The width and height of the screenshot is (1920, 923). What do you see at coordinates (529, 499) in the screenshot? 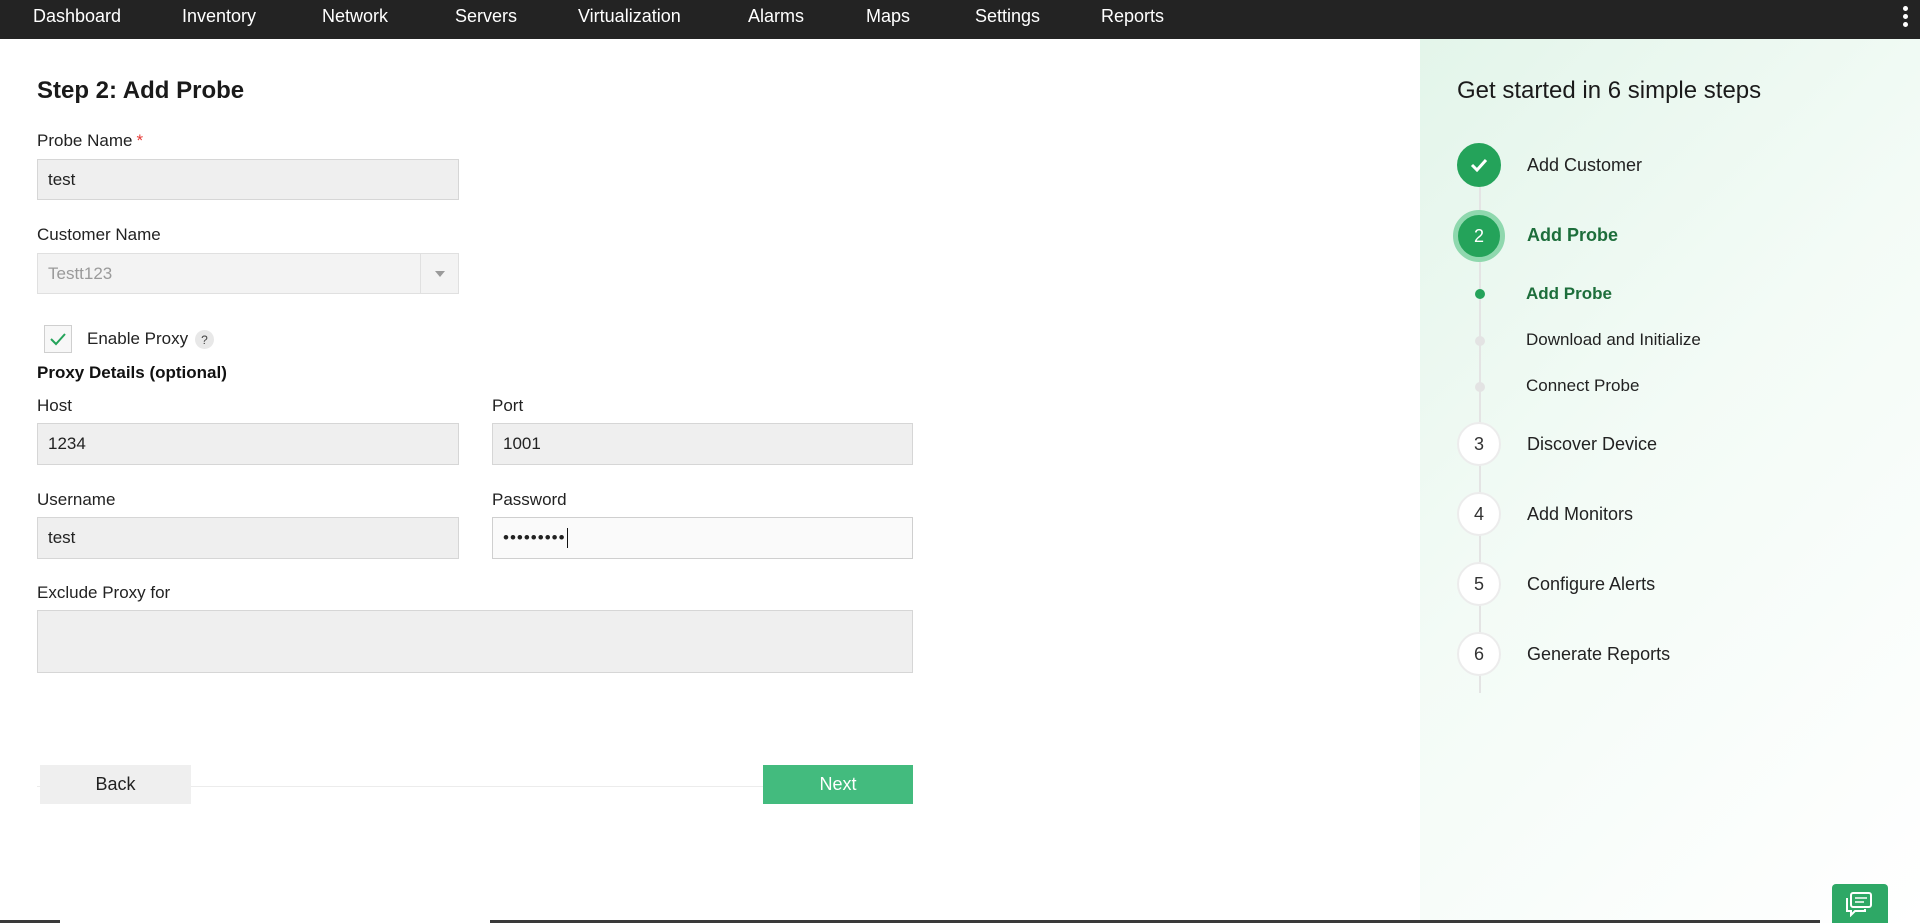
I see `password-label: Password` at bounding box center [529, 499].